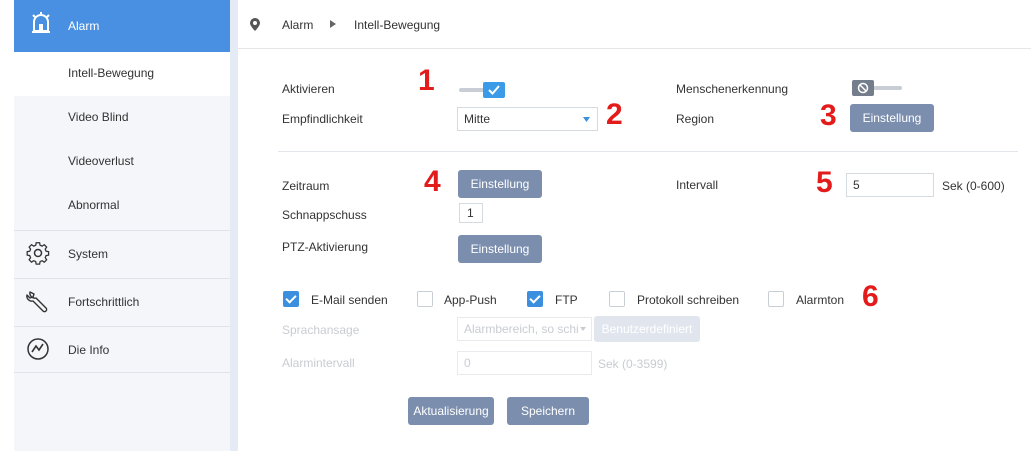 This screenshot has height=451, width=1031. I want to click on interval-value: 5, so click(856, 185).